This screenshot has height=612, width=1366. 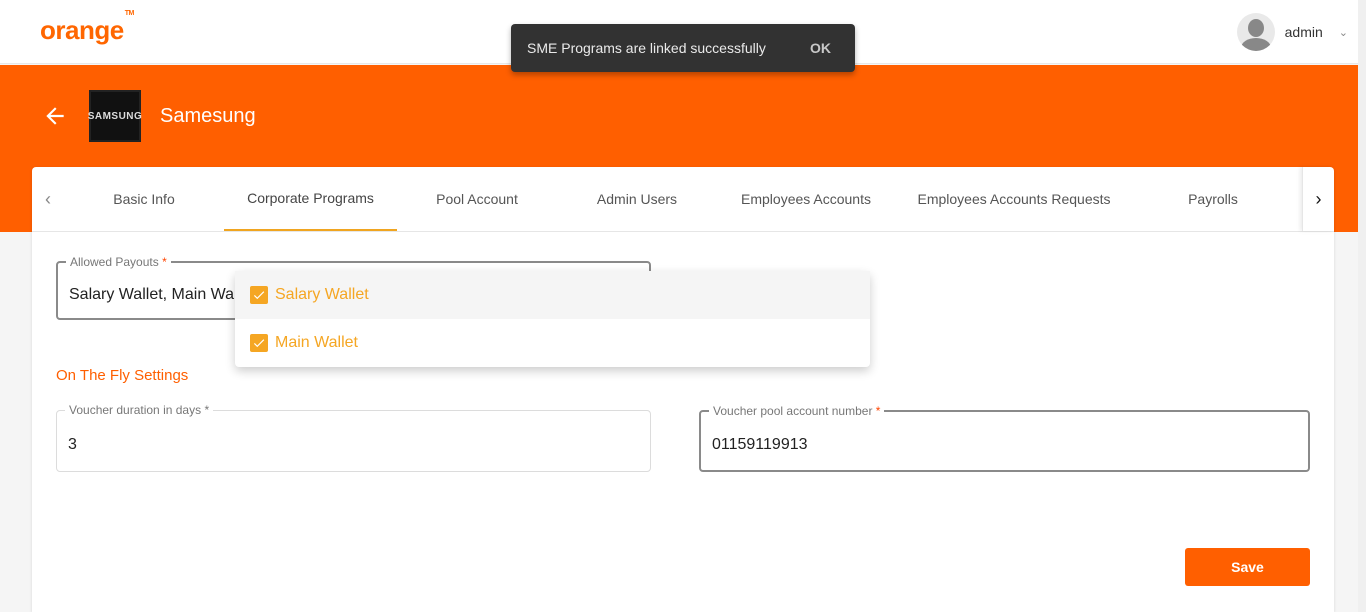 What do you see at coordinates (48, 199) in the screenshot?
I see `tab-scroll-left-icon: ‹` at bounding box center [48, 199].